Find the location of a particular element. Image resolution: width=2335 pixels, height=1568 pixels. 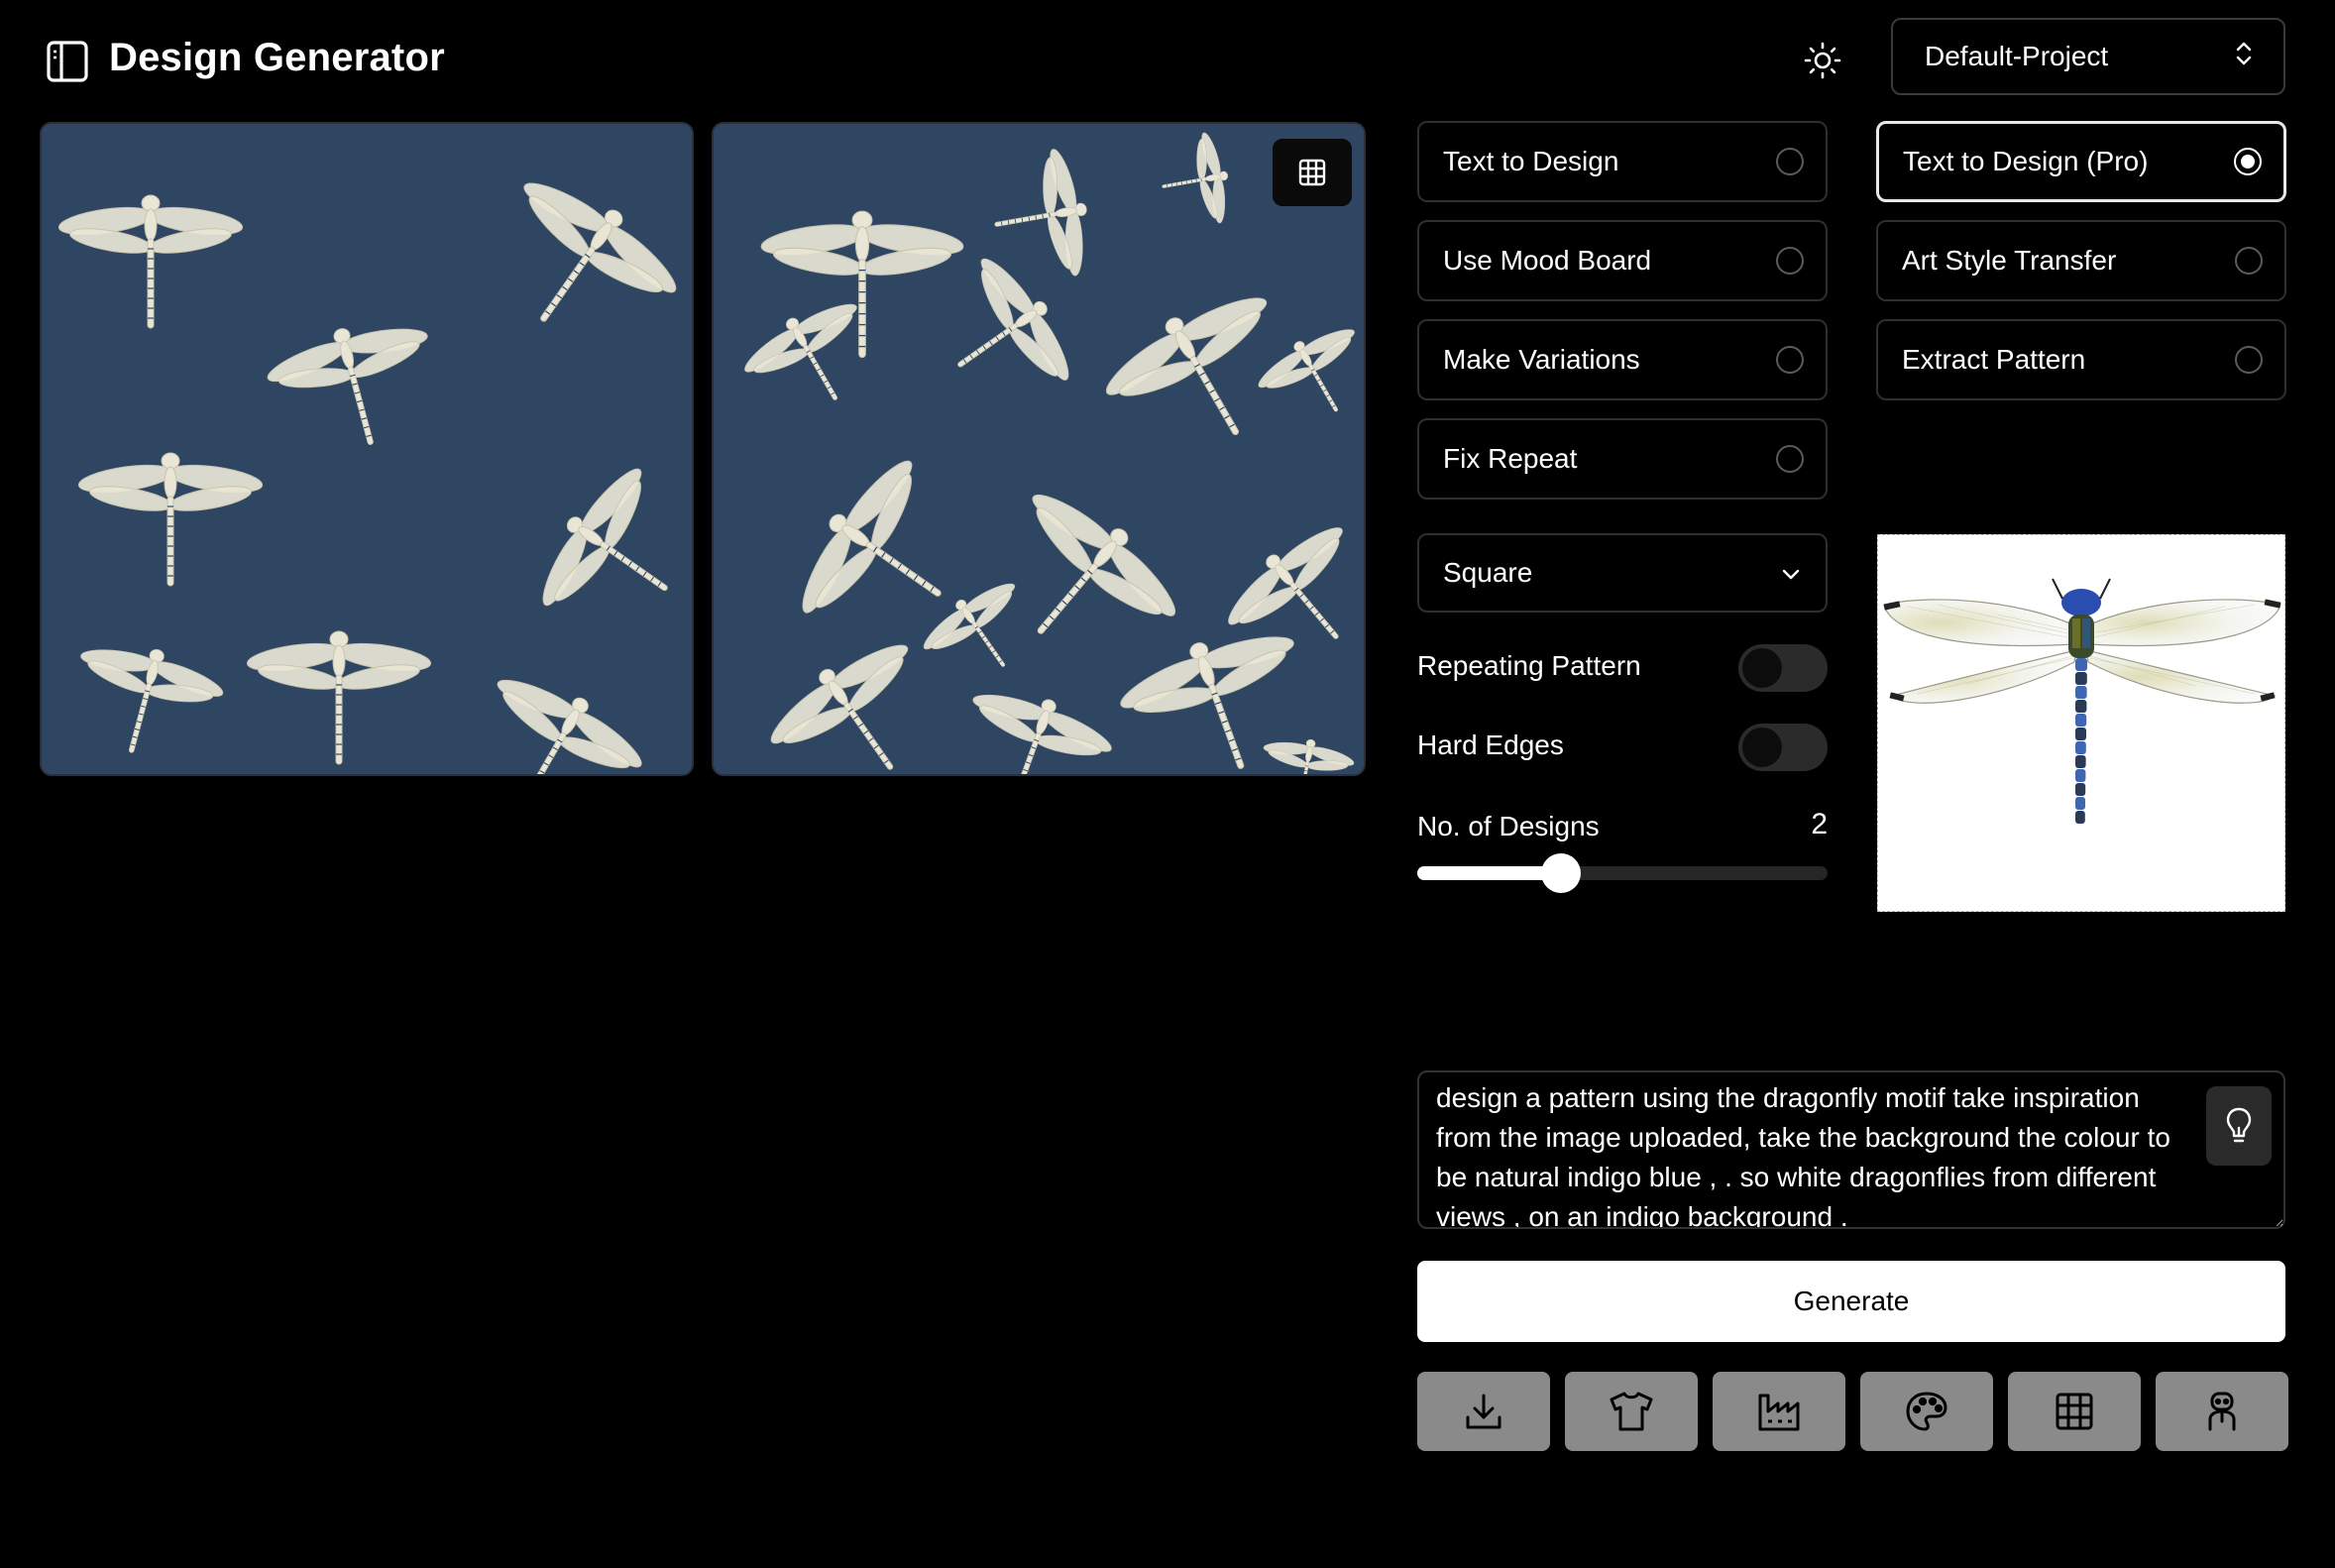

repeating-pattern-label: Repeating Pattern is located at coordinates (1529, 665).